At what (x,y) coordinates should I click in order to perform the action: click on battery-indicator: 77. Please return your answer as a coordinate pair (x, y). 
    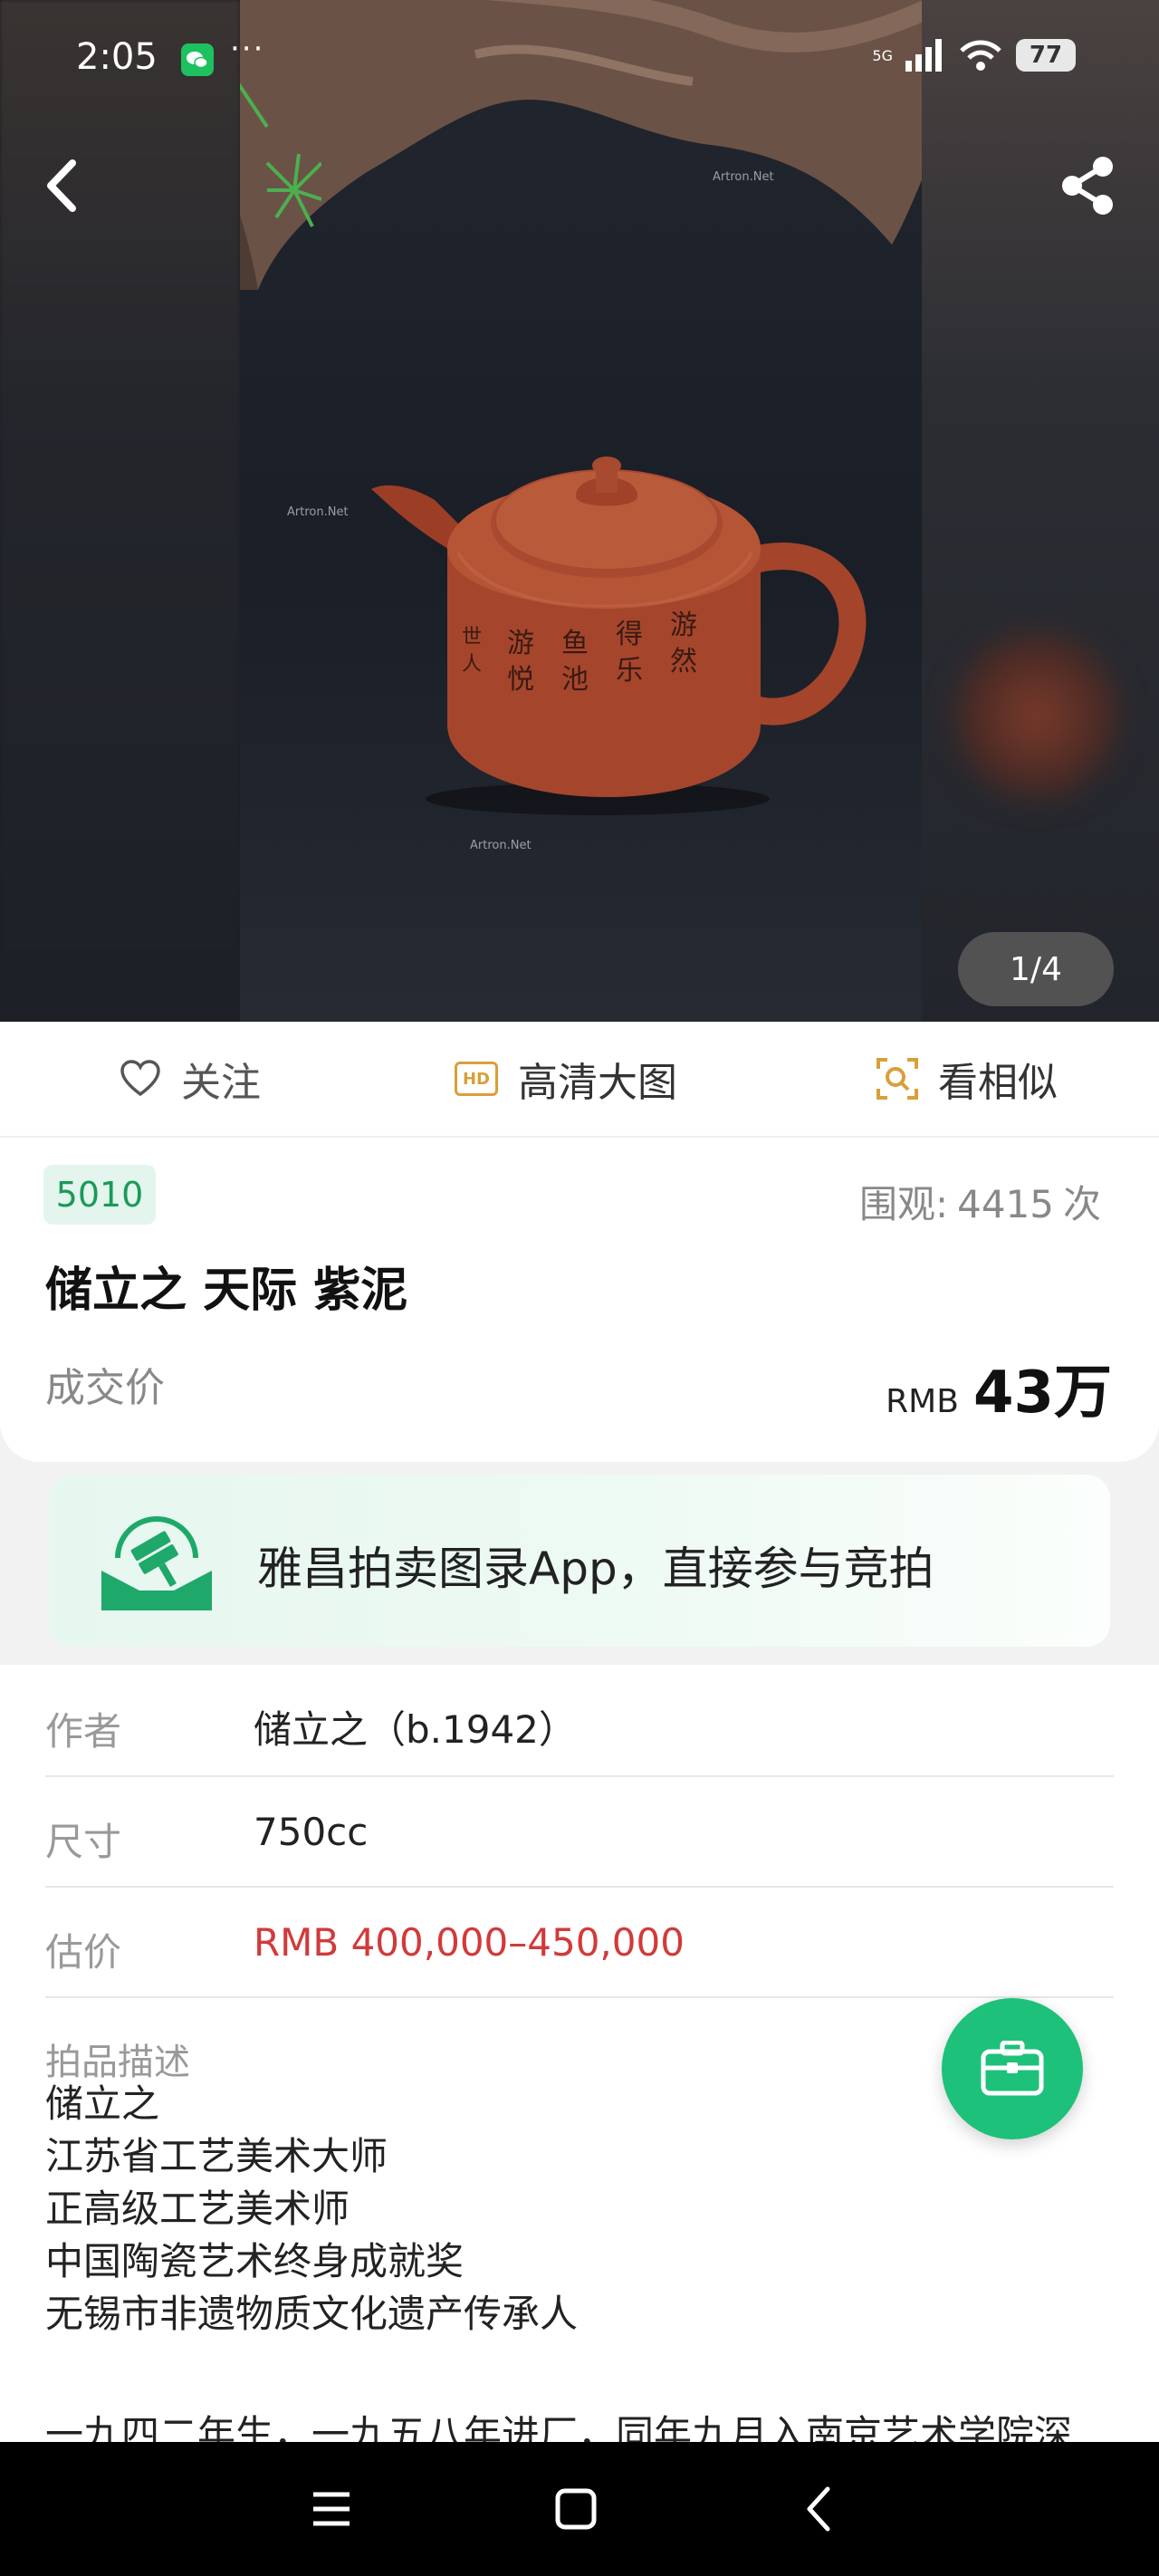
    Looking at the image, I should click on (1046, 55).